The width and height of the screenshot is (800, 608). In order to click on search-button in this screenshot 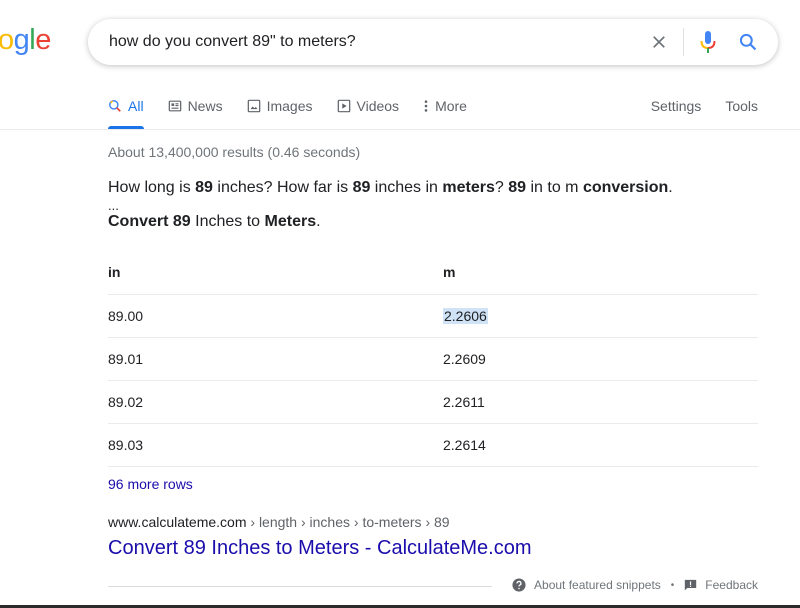, I will do `click(748, 42)`.